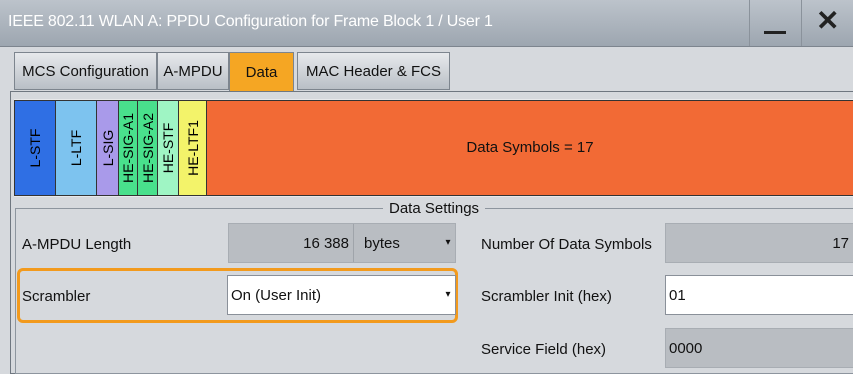  Describe the element at coordinates (566, 244) in the screenshot. I see `num-data-symbols-label: Number Of Data Symbols` at that location.